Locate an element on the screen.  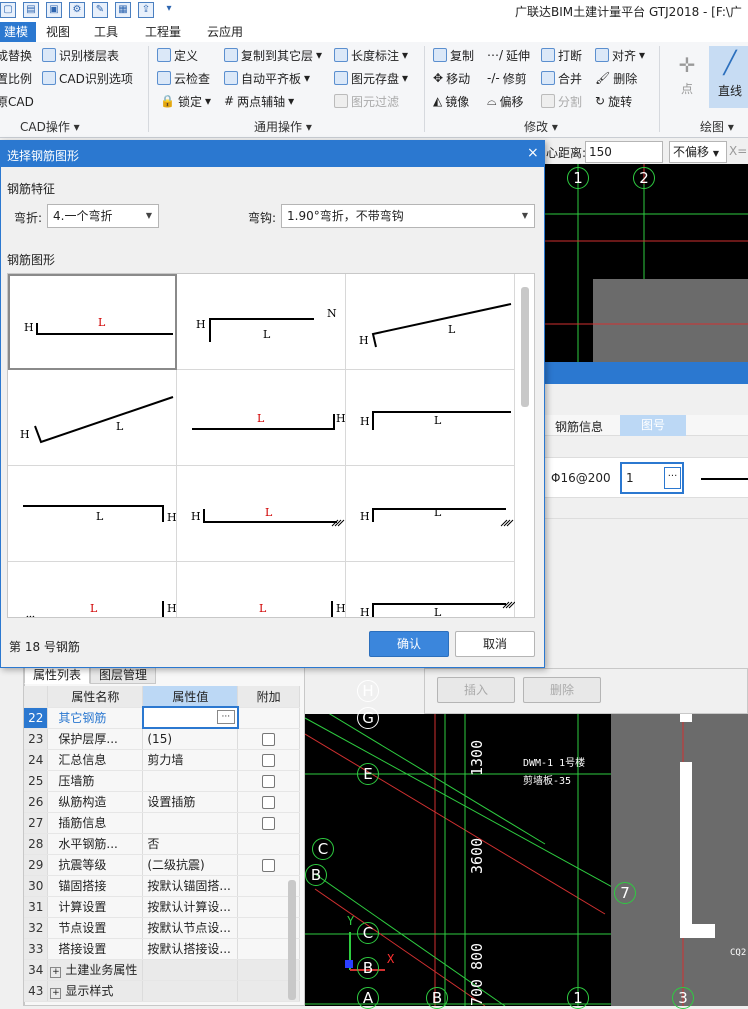
set-scale-button: 置比例 is located at coordinates (16, 78).